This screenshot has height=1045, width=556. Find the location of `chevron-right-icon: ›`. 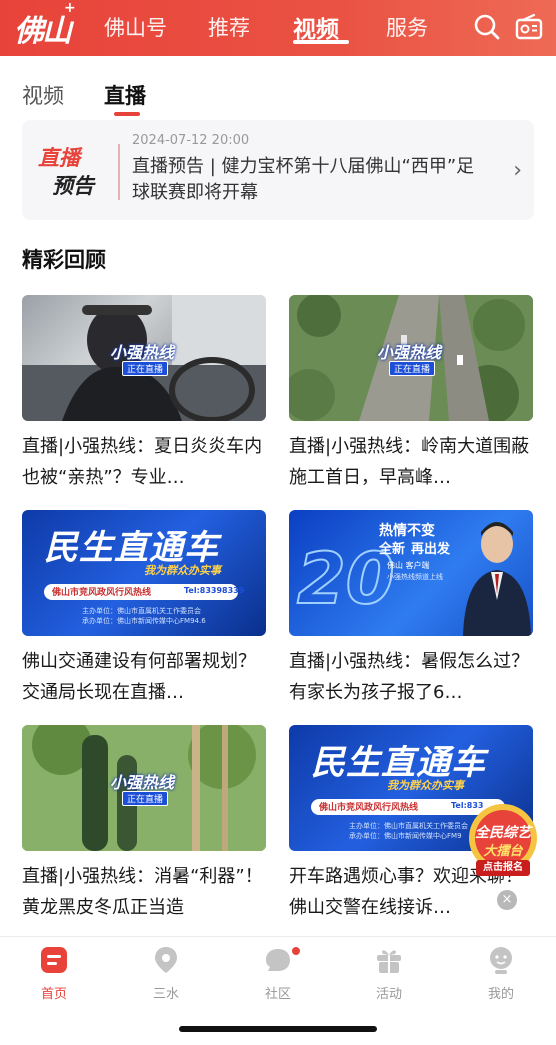

chevron-right-icon: › is located at coordinates (517, 170).